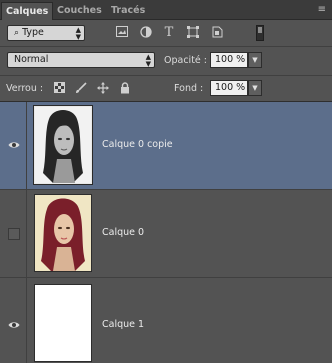  Describe the element at coordinates (125, 89) in the screenshot. I see `lock-all-icon` at that location.